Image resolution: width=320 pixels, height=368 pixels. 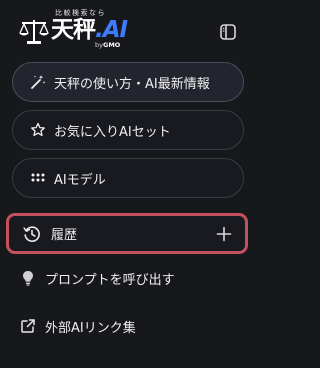 I want to click on logo: 比較検索なら 天秤.AI byGMO, so click(x=94, y=28).